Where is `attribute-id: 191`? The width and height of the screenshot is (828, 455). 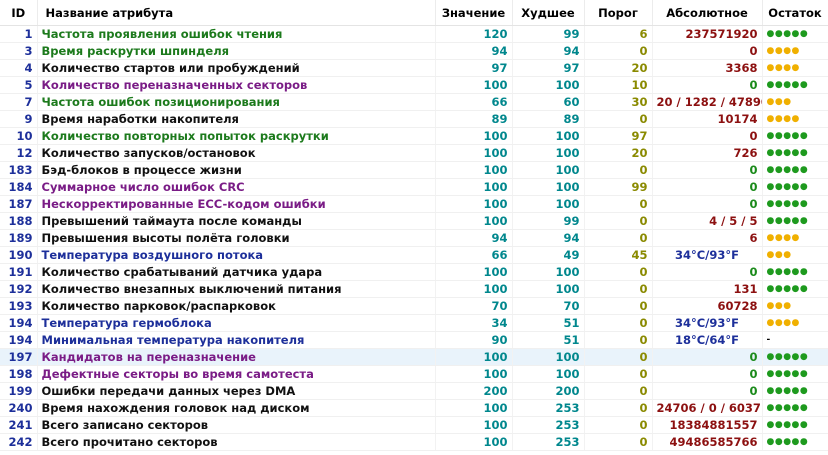 attribute-id: 191 is located at coordinates (19, 272).